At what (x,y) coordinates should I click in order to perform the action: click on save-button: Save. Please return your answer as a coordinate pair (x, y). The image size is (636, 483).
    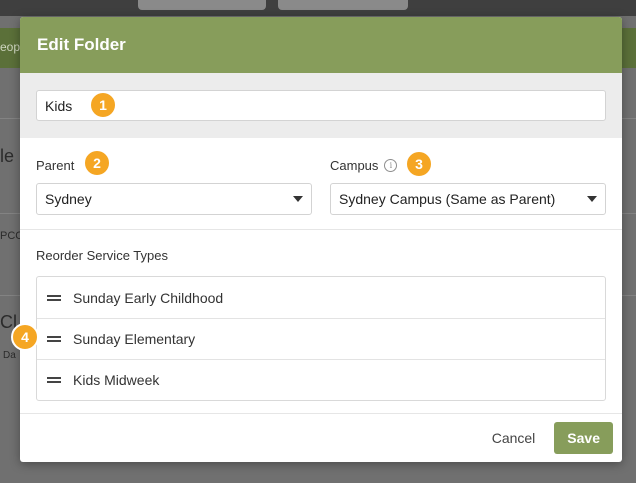
    Looking at the image, I should click on (583, 437).